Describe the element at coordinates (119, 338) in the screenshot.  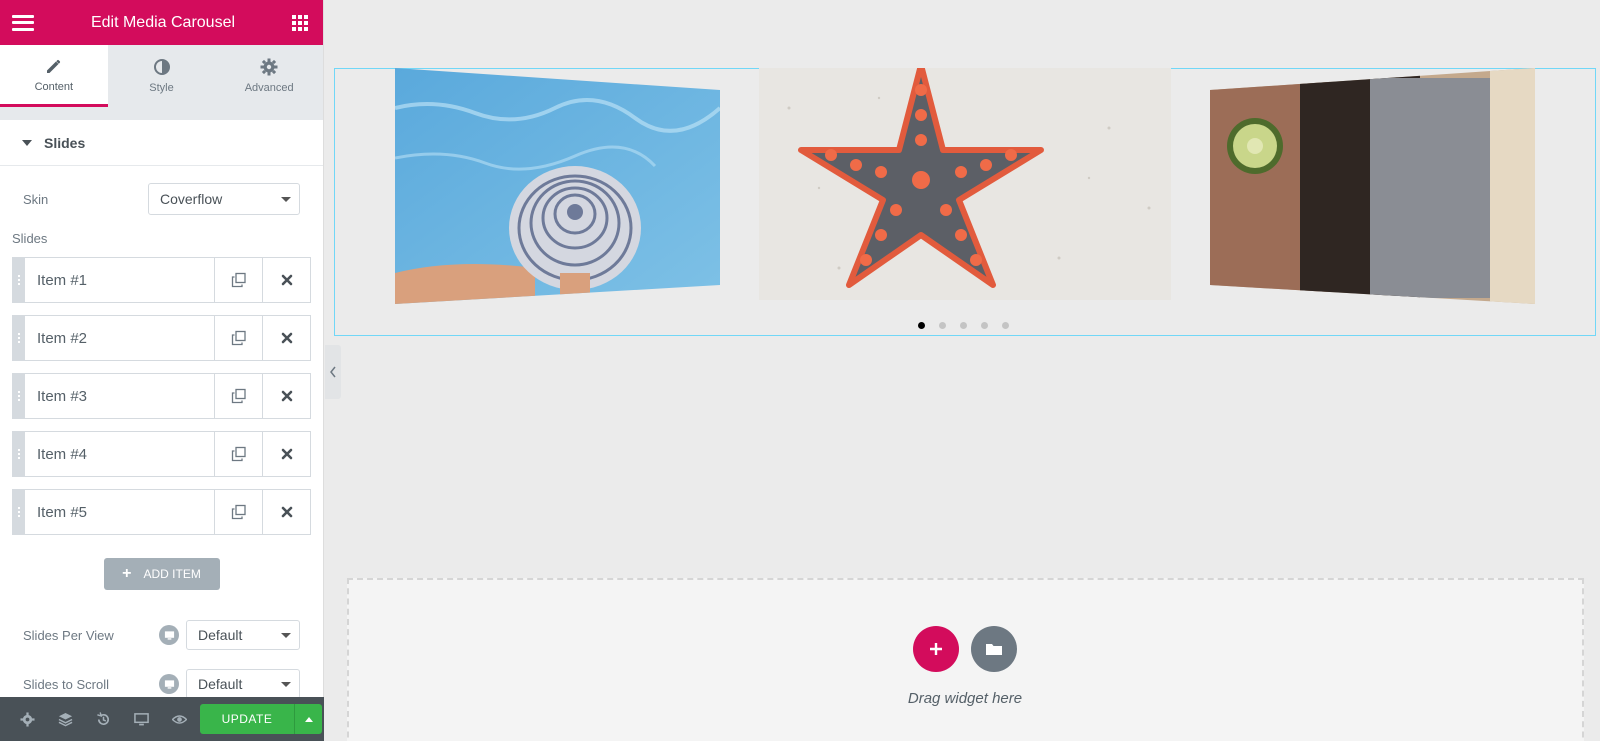
I see `slide-item-title: Item #2` at that location.